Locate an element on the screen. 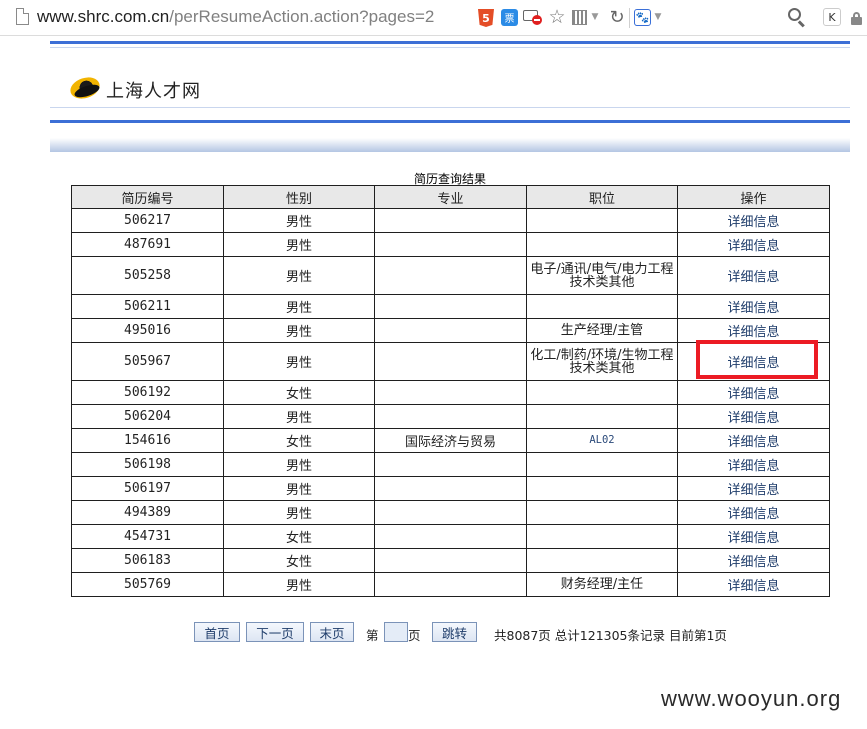 Image resolution: width=867 pixels, height=729 pixels. table-row: 494389 男性 详细信息 is located at coordinates (450, 512).